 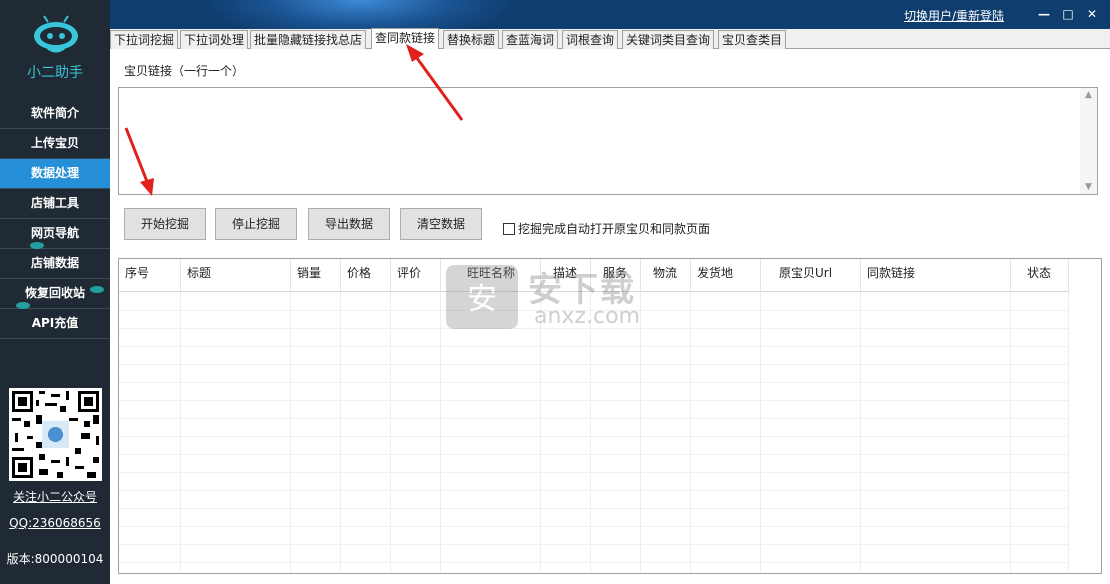 I want to click on close-icon: ✕, so click(x=1092, y=14).